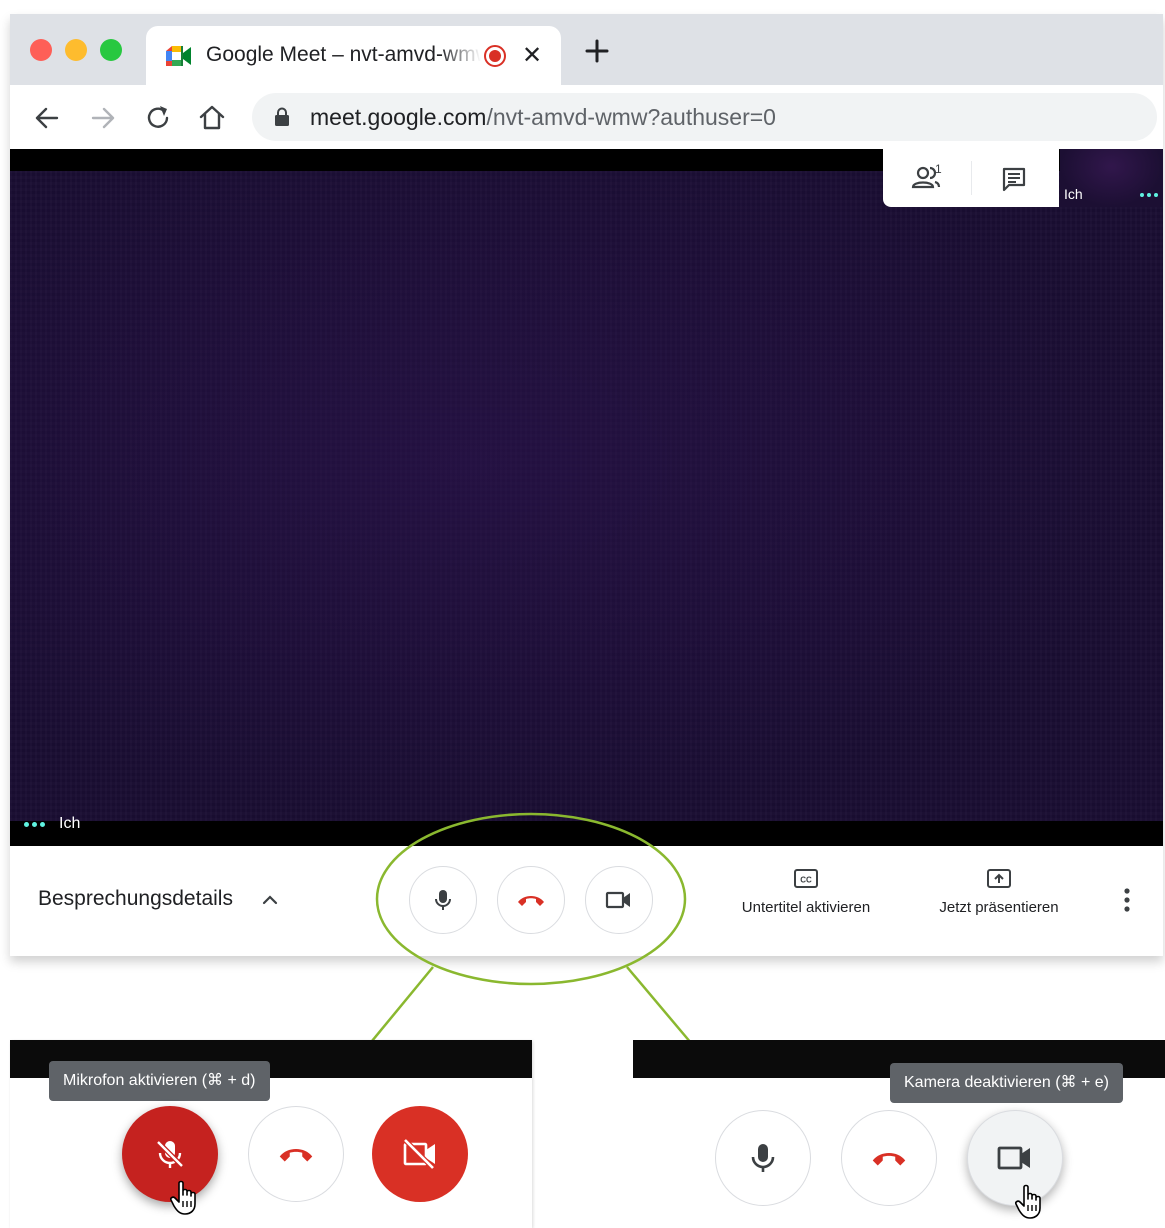  Describe the element at coordinates (1006, 1083) in the screenshot. I see `tooltip-camera-off: Kamera deaktivieren (⌘ + e)` at that location.